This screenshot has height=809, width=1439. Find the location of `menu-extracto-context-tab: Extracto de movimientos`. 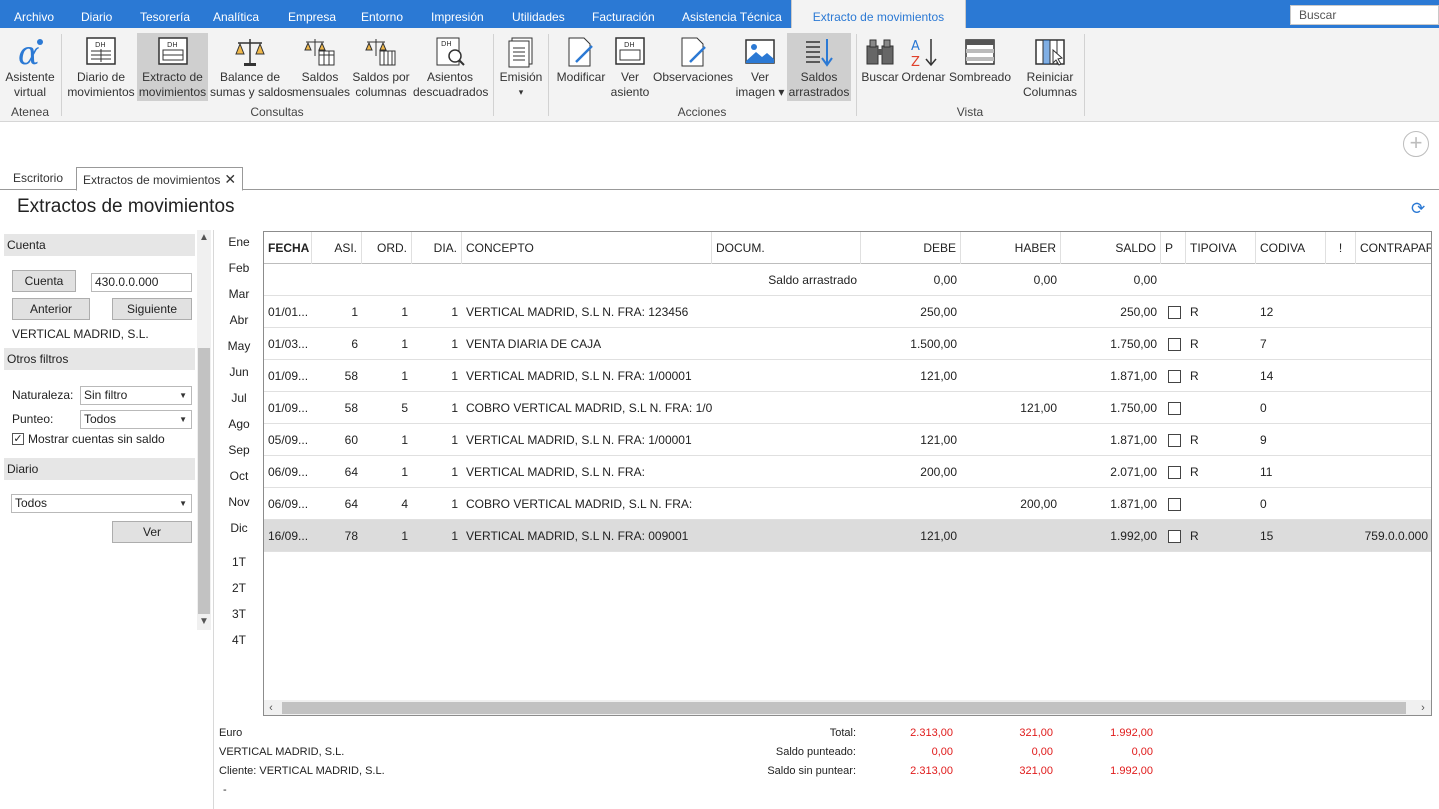

menu-extracto-context-tab: Extracto de movimientos is located at coordinates (878, 14).